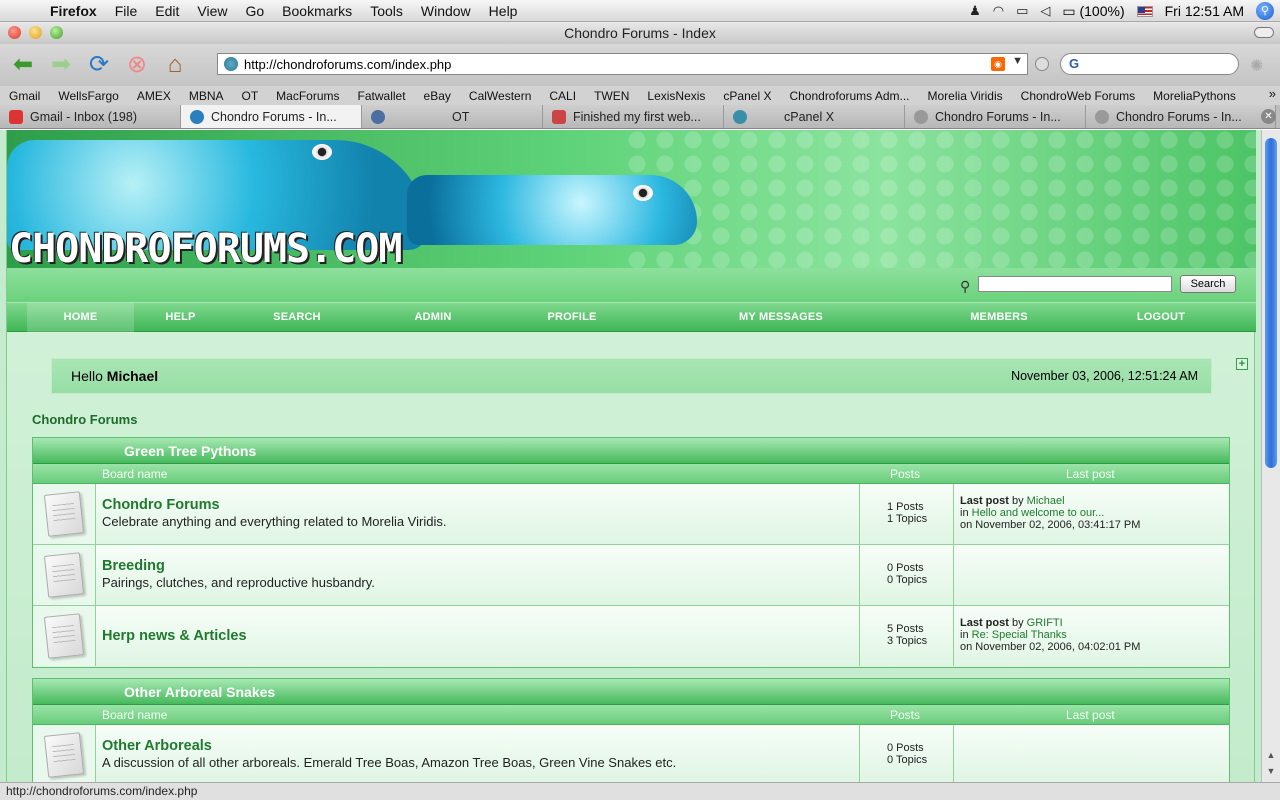  Describe the element at coordinates (157, 746) in the screenshot. I see `board-name-link: Other Arboreals` at that location.